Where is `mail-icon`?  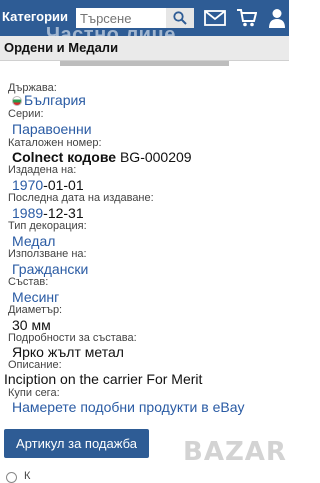
mail-icon is located at coordinates (215, 18).